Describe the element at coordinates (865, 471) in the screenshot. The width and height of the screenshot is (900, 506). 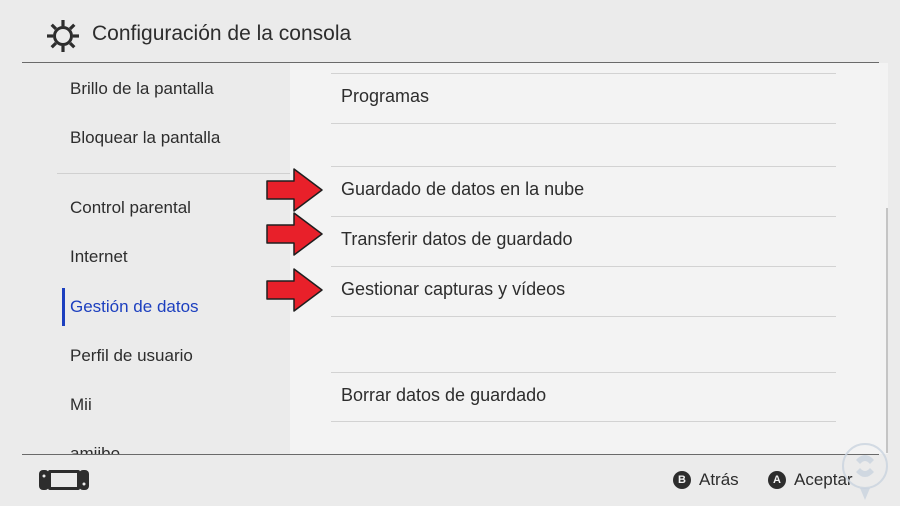
I see `watermark-logo-icon` at that location.